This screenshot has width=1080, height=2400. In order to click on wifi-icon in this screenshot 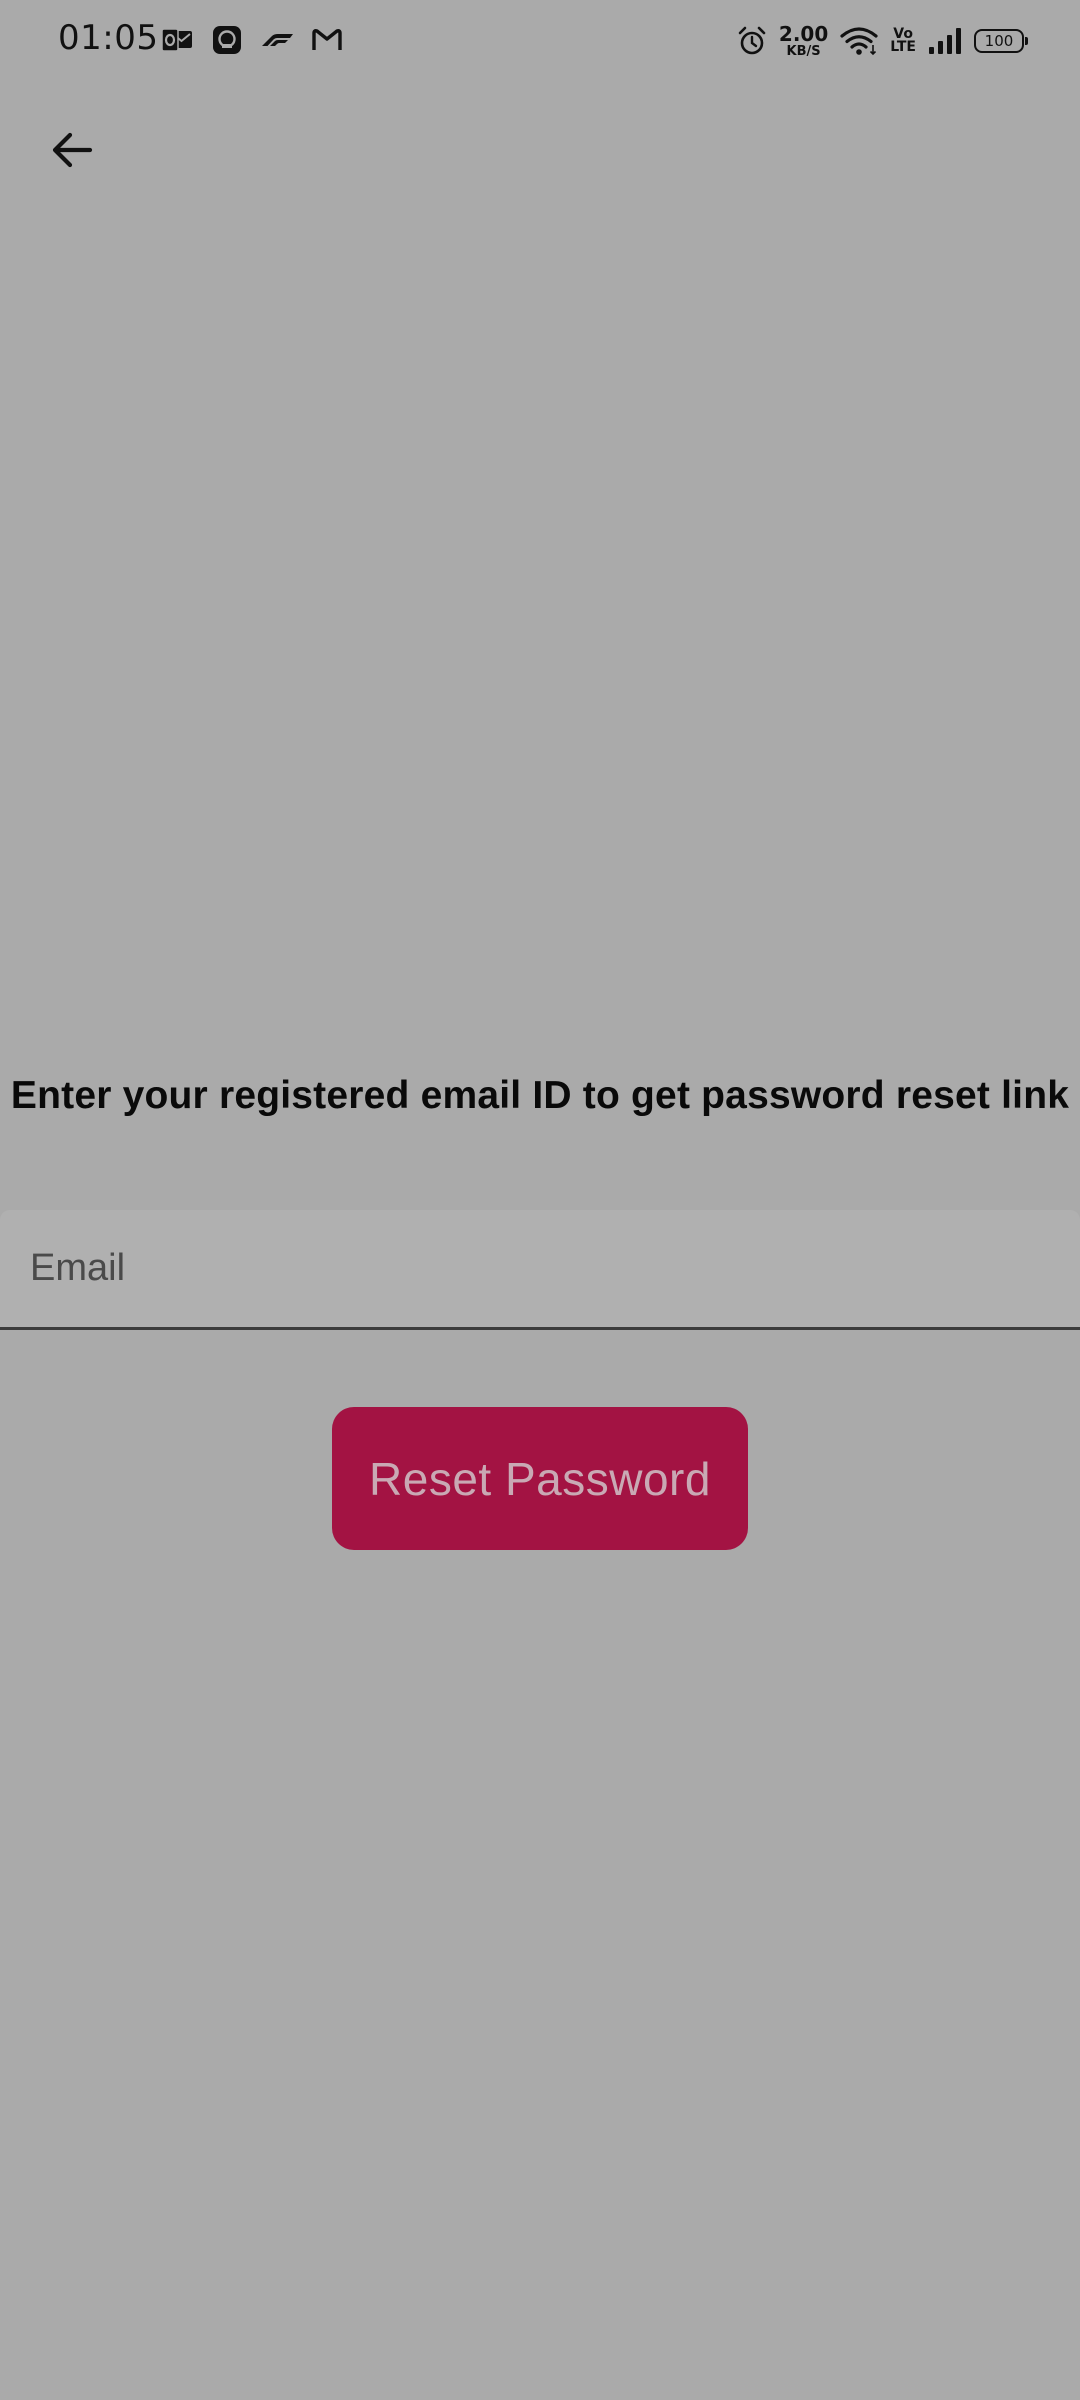, I will do `click(859, 41)`.